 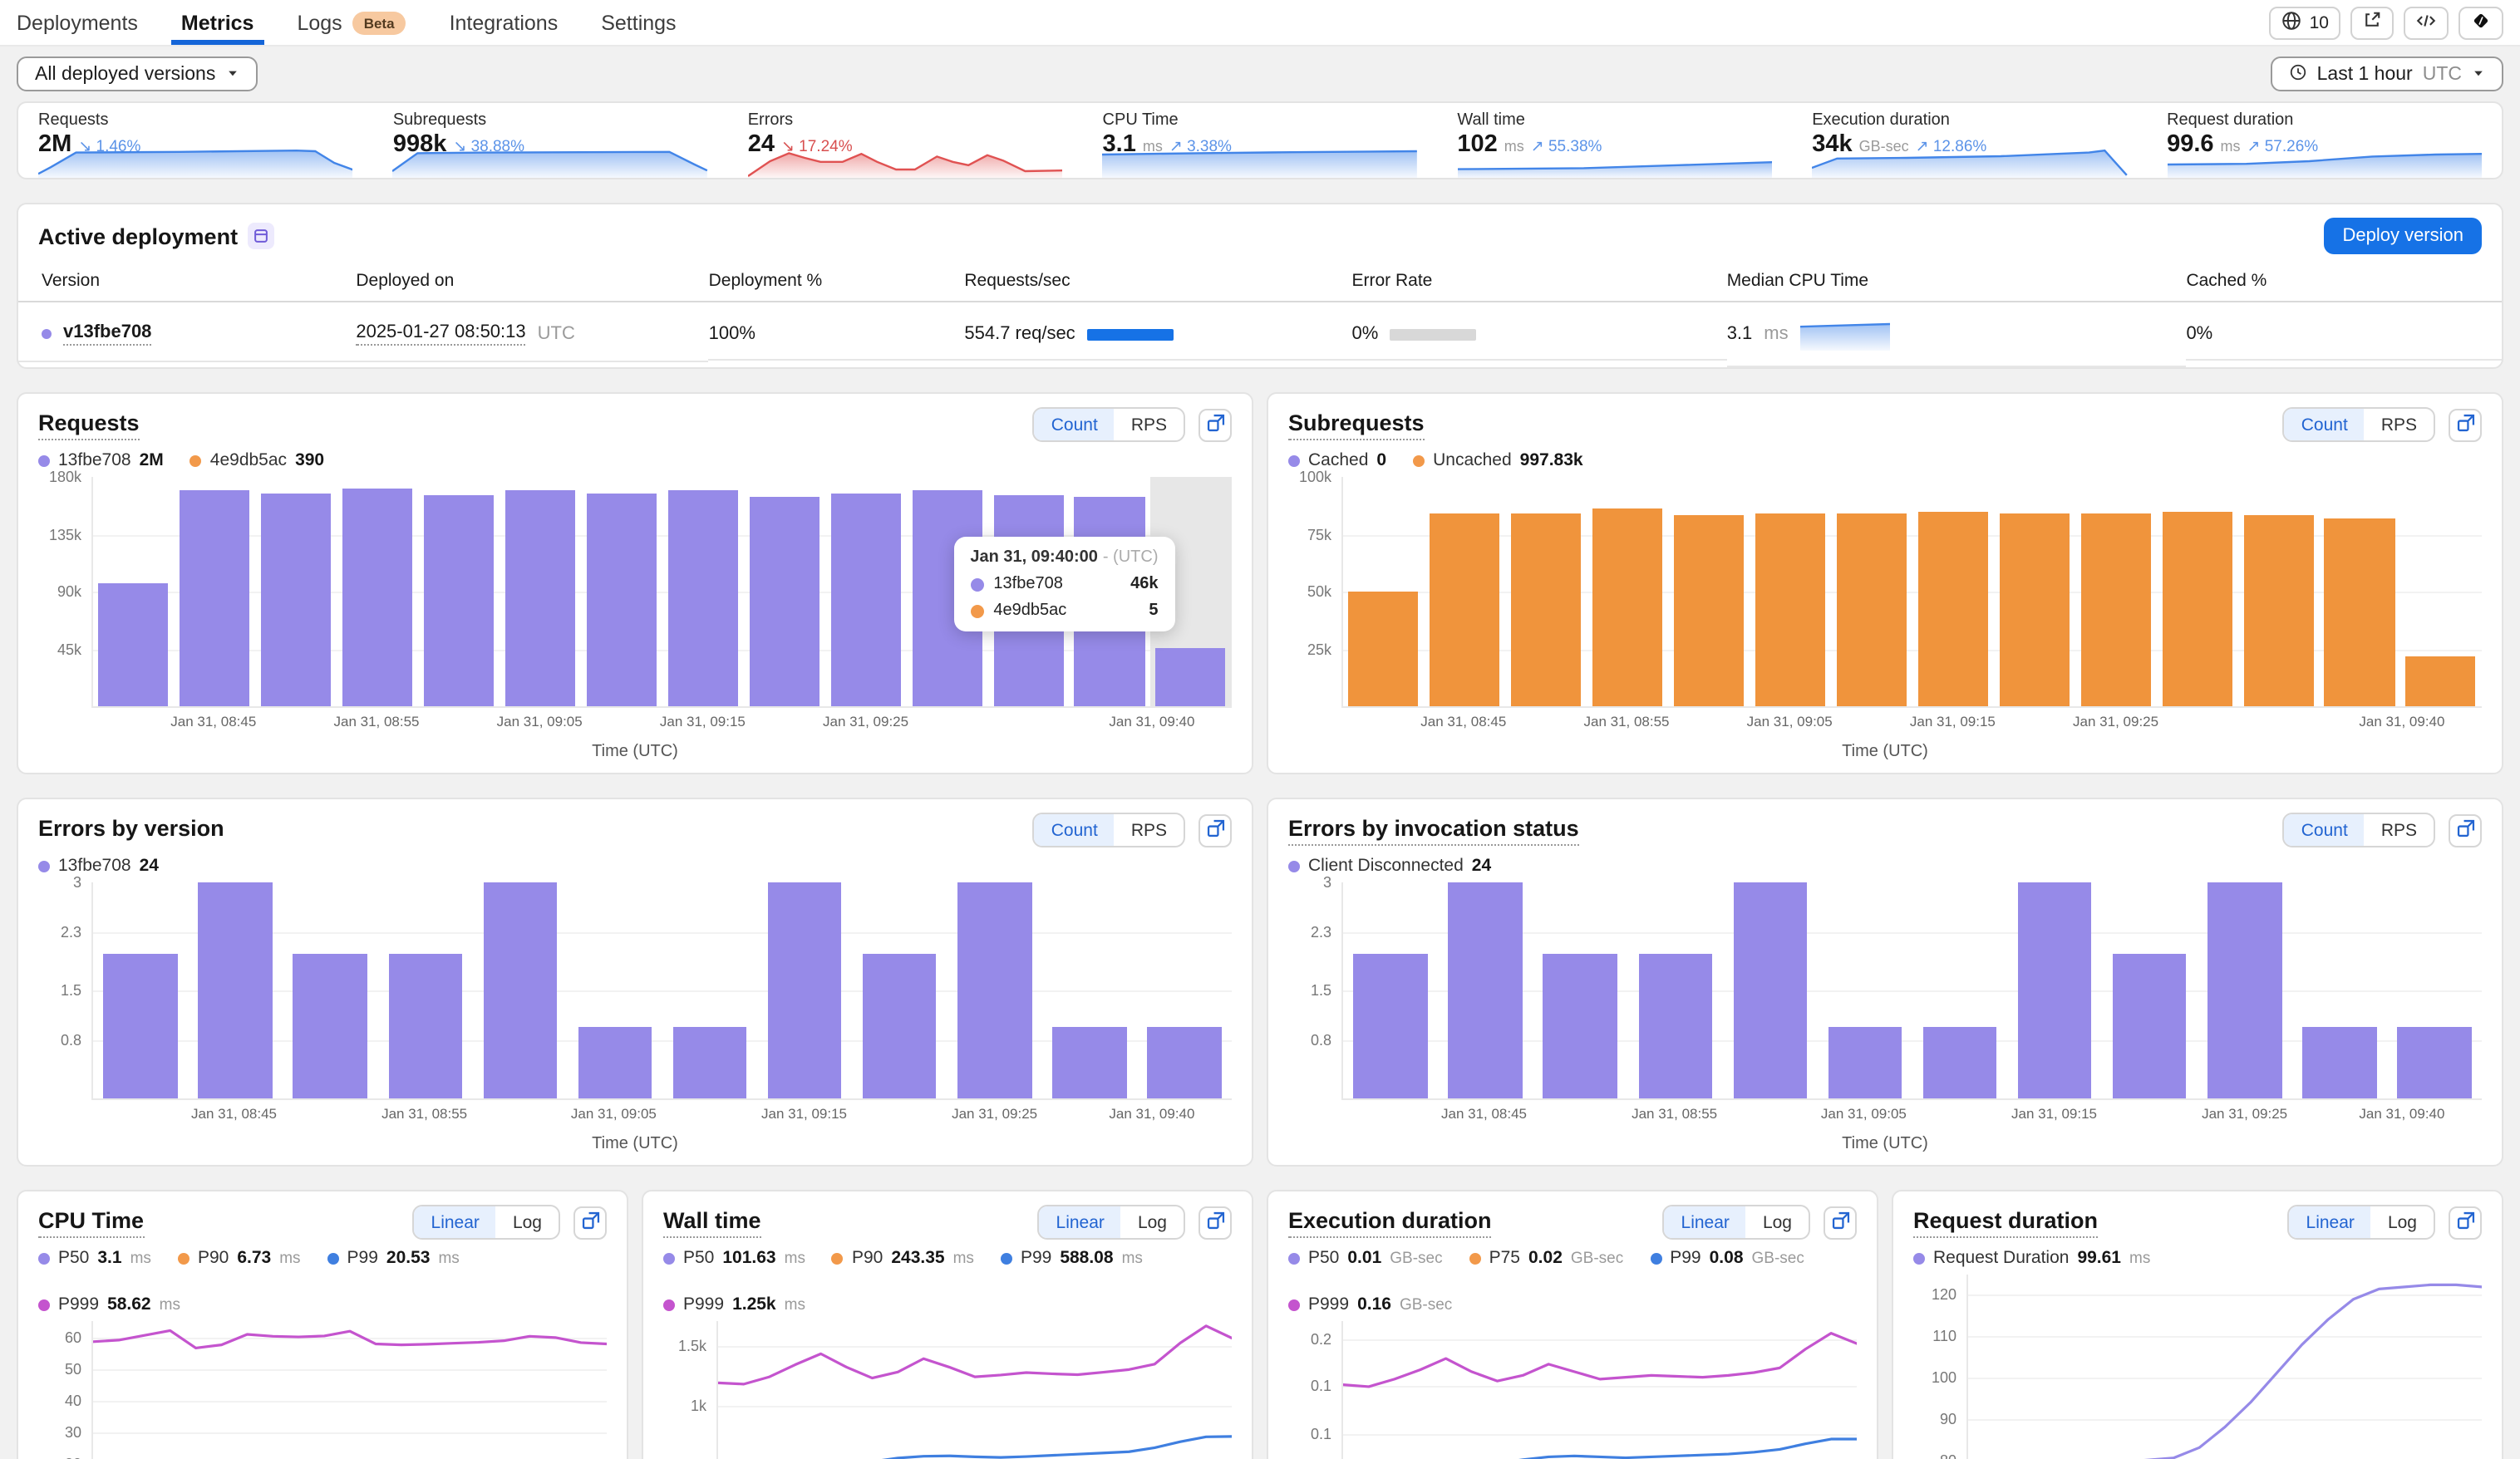 What do you see at coordinates (351, 22) in the screenshot?
I see `tab-logs: Logs Beta` at bounding box center [351, 22].